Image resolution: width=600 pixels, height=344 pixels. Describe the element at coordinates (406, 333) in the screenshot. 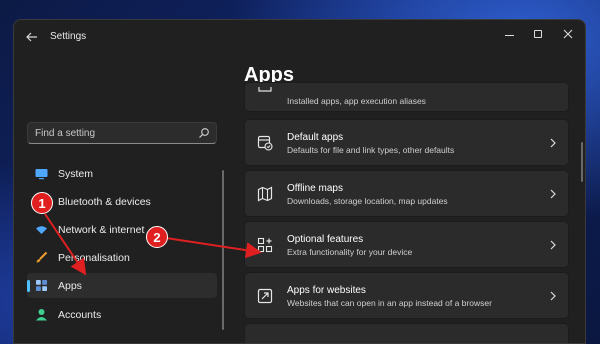

I see `card-next-partial` at that location.